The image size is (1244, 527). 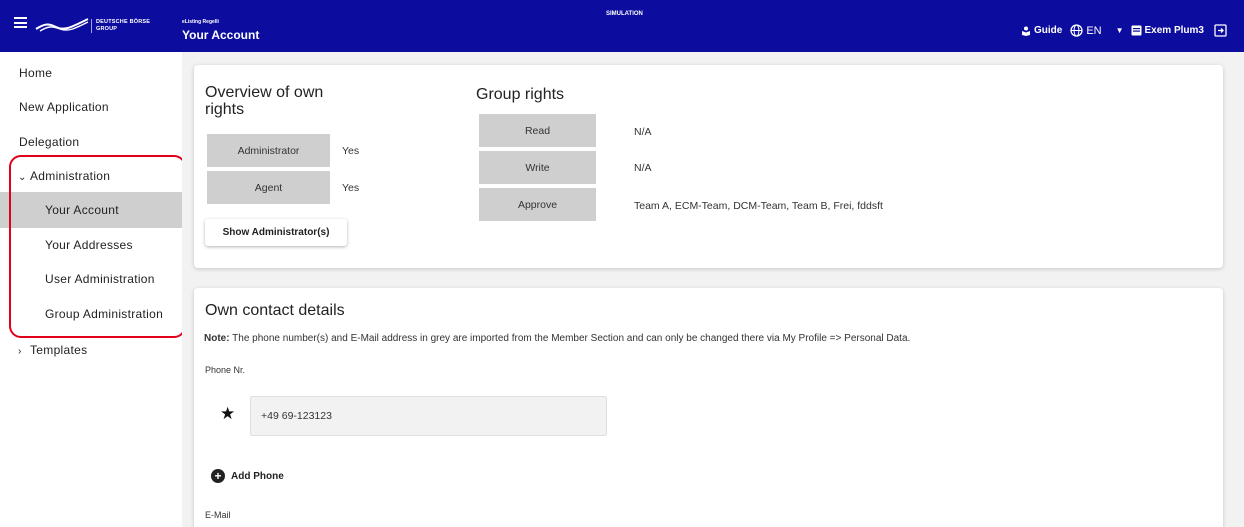 What do you see at coordinates (70, 176) in the screenshot?
I see `sidebar-item-label: Administration` at bounding box center [70, 176].